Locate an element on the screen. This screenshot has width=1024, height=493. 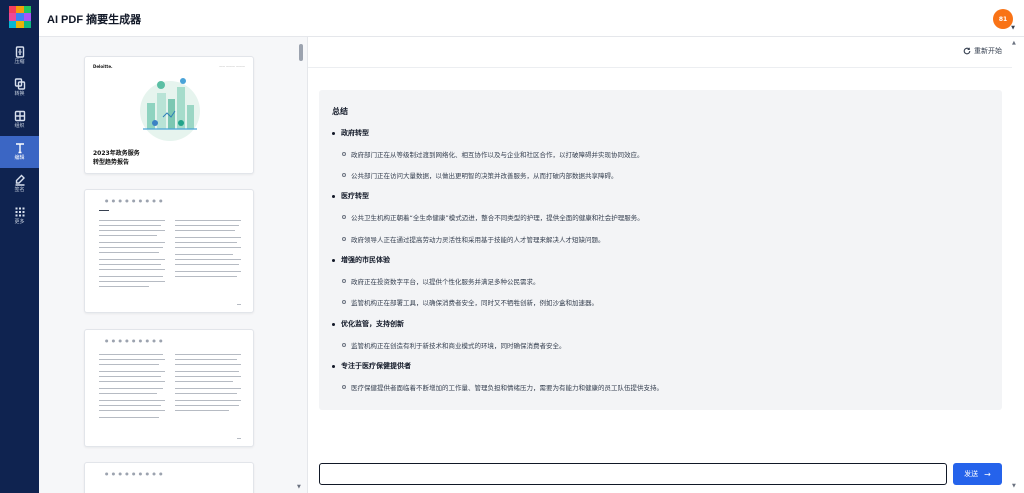
cover-title-line: 转型趋势报告 is located at coordinates (111, 162).